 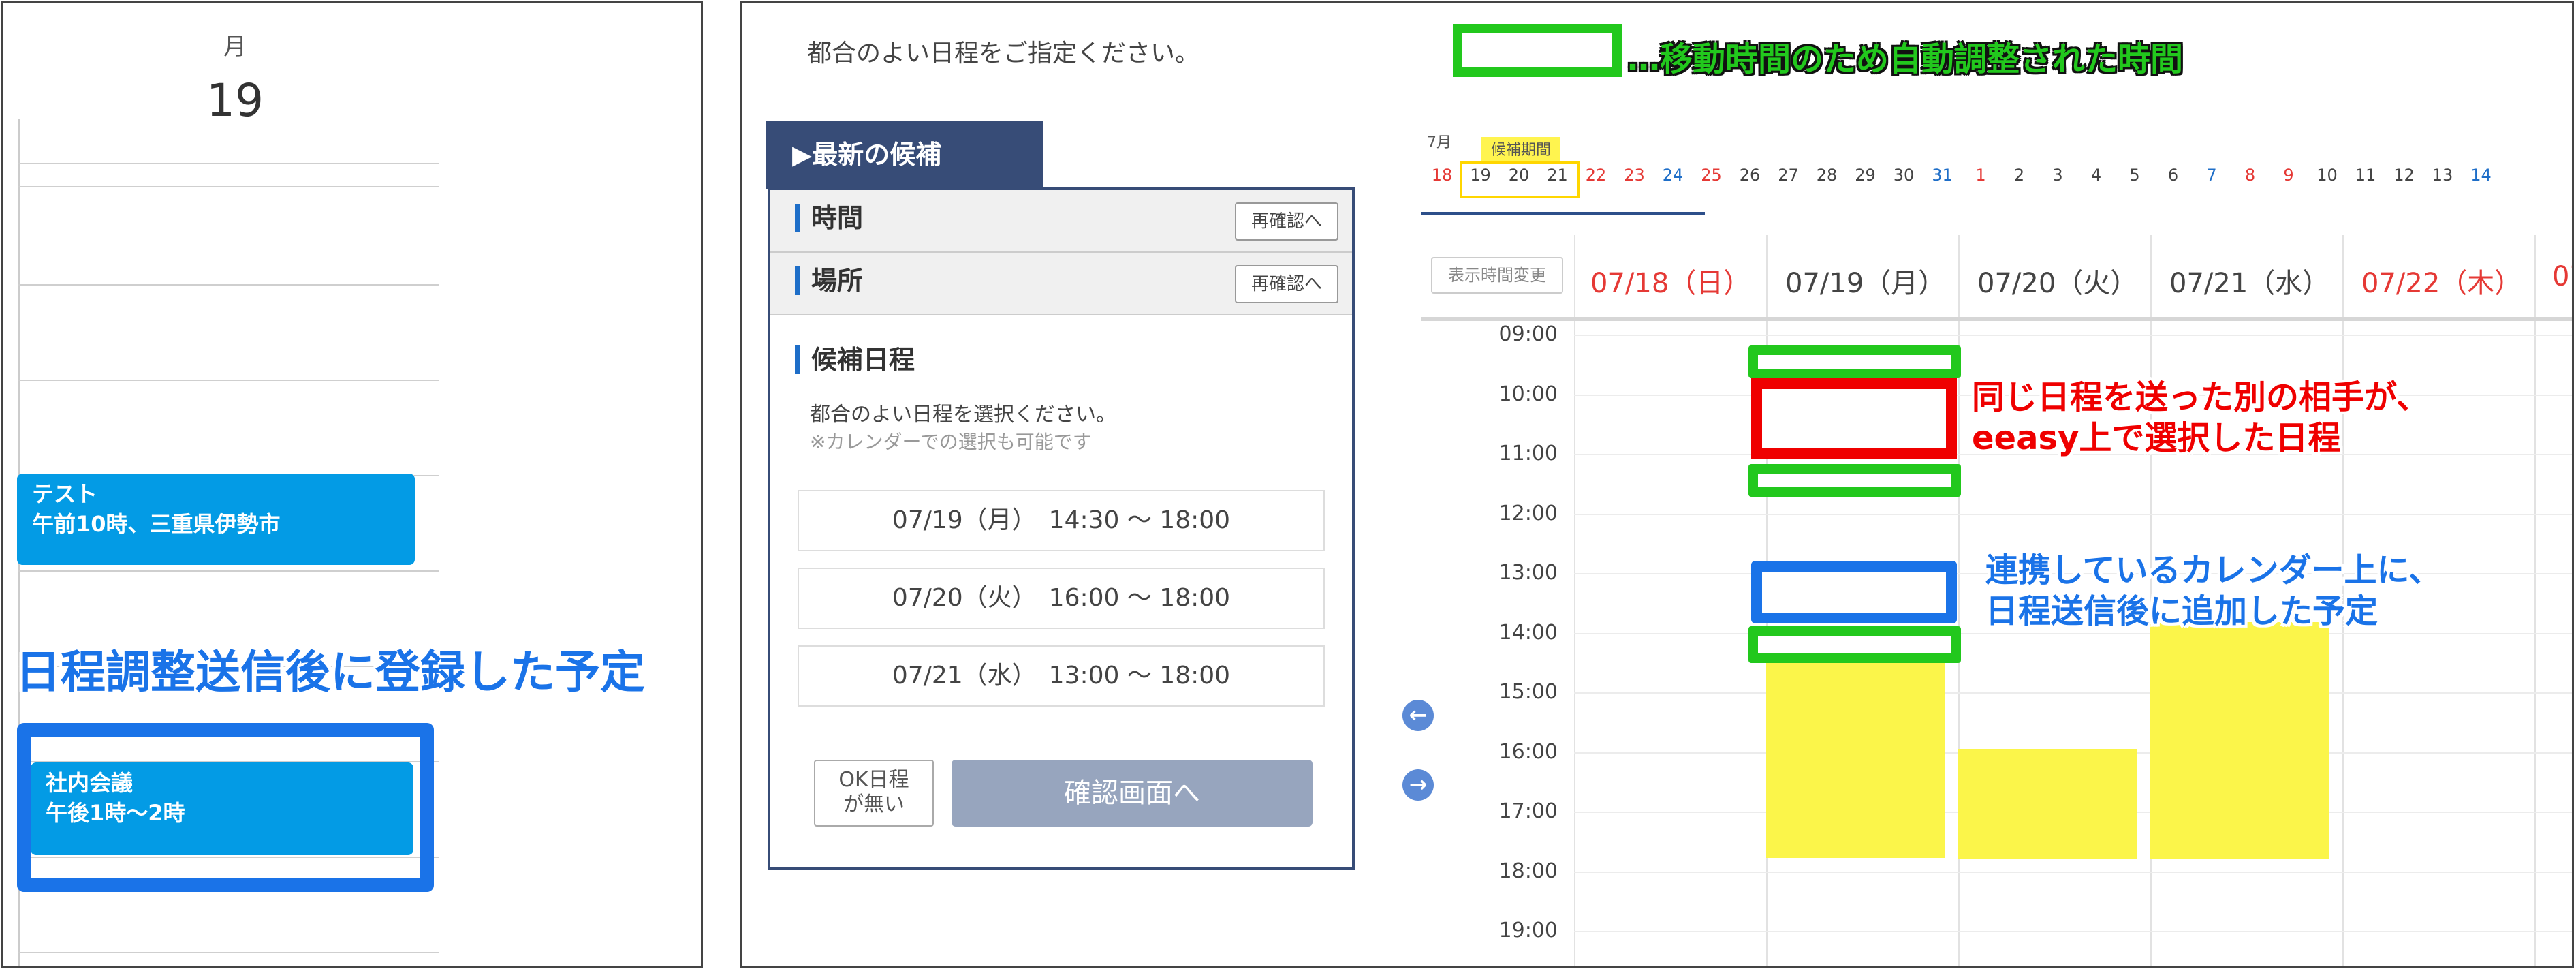 What do you see at coordinates (2201, 397) in the screenshot?
I see `annotation-line: 同じ日程を送った別の相手が、` at bounding box center [2201, 397].